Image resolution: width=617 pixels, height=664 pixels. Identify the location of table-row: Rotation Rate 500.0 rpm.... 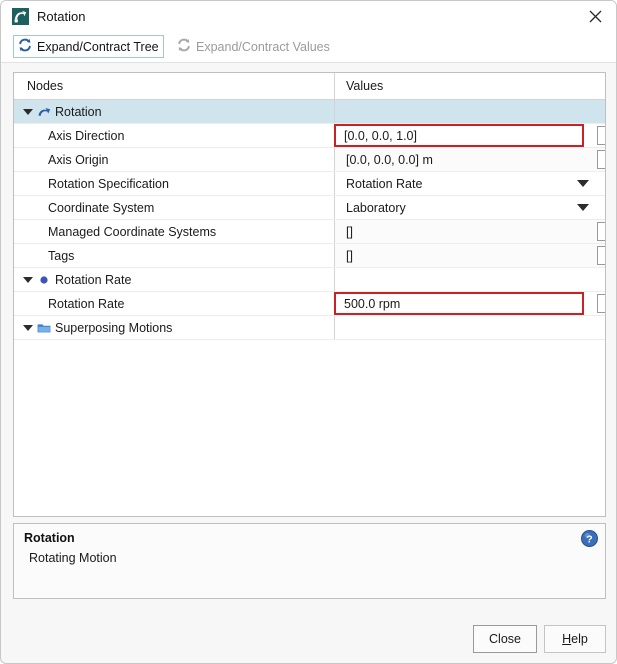
(309, 304).